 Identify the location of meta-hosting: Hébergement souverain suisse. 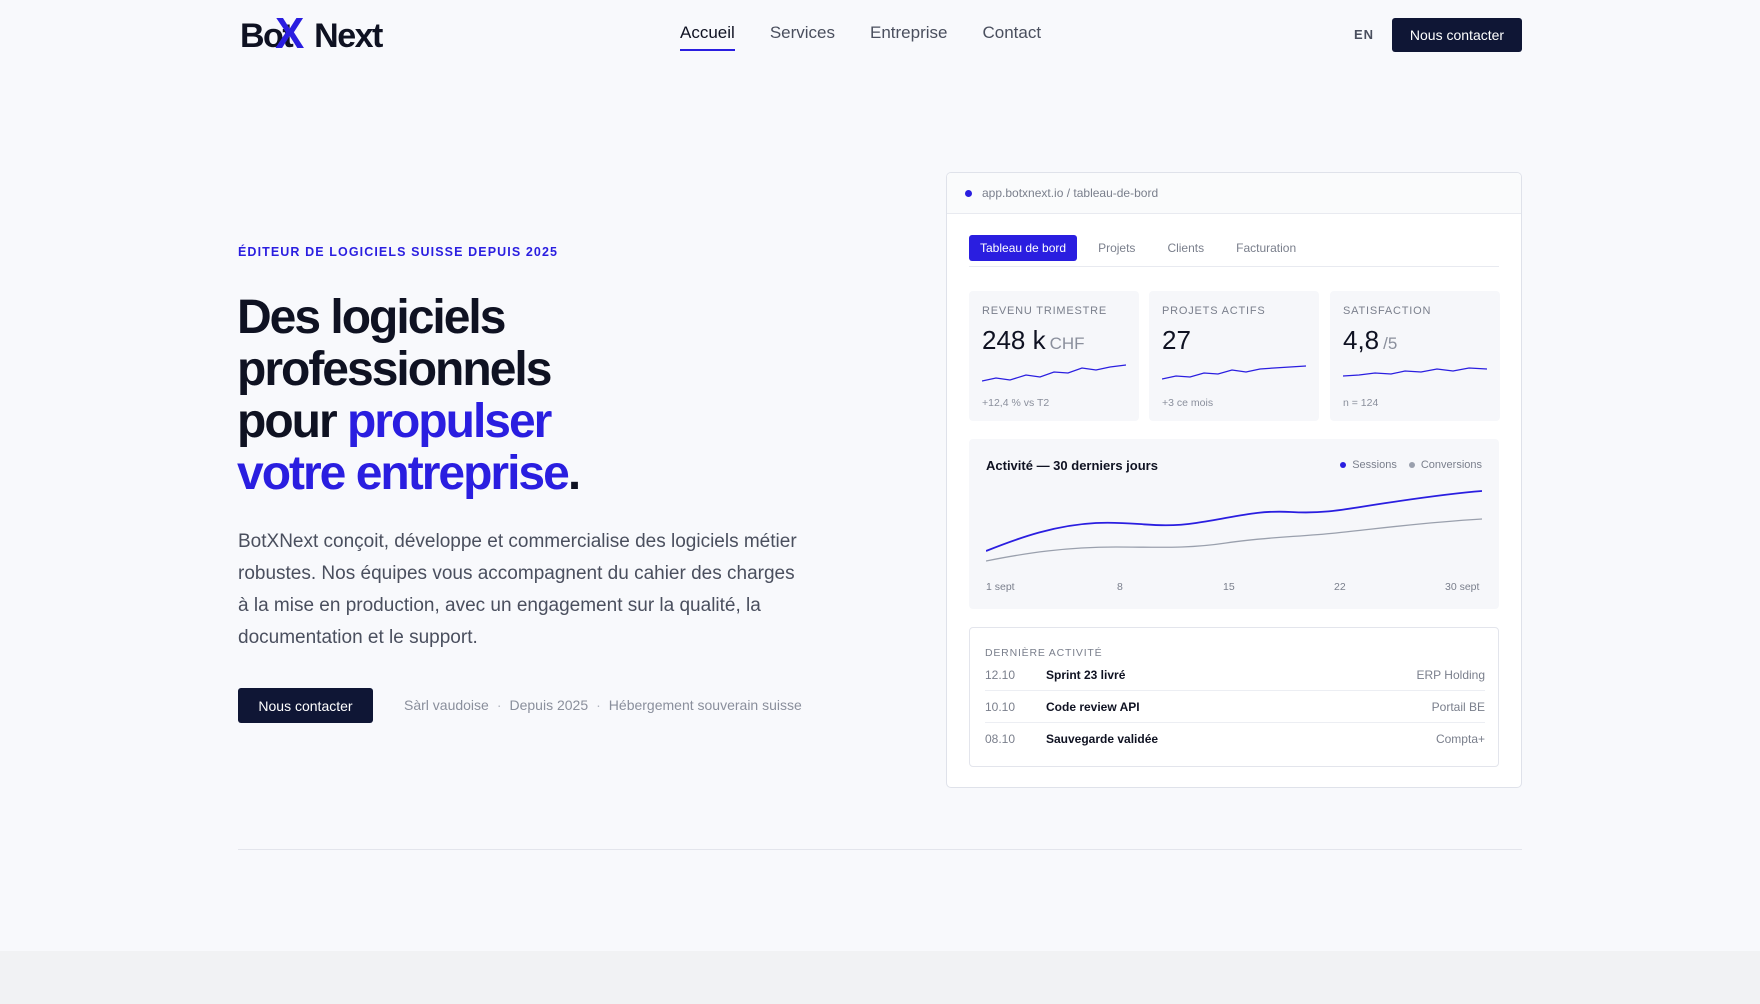
(705, 705).